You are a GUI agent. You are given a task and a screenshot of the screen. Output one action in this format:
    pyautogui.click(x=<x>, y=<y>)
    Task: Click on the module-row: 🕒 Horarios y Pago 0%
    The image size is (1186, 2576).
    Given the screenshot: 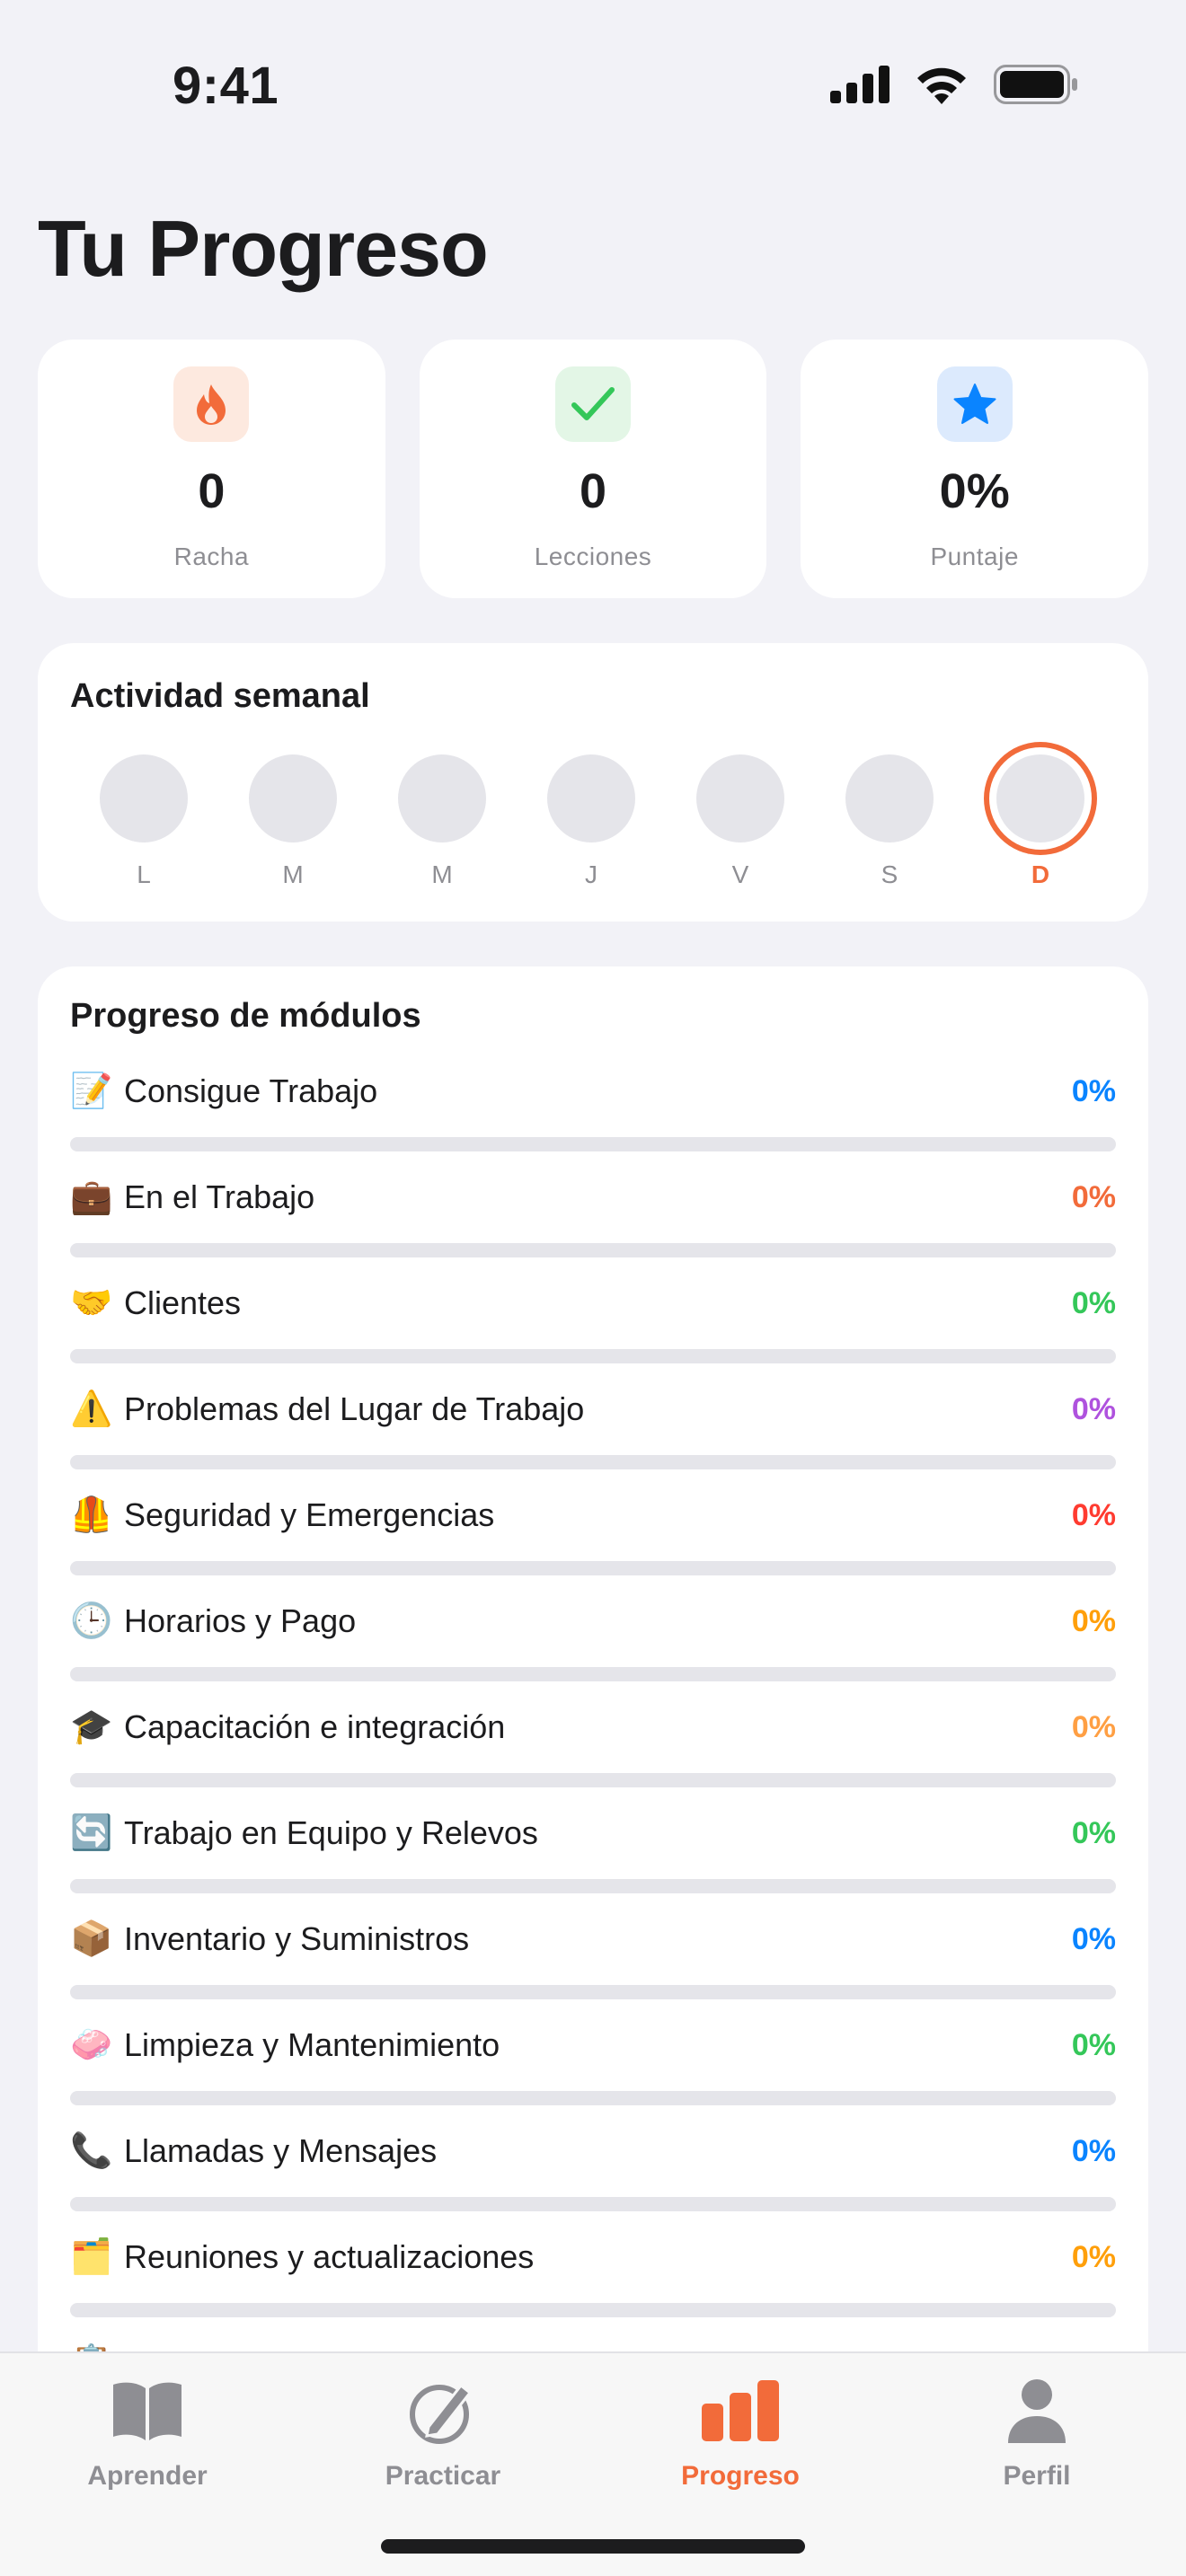 What is the action you would take?
    pyautogui.click(x=593, y=1654)
    